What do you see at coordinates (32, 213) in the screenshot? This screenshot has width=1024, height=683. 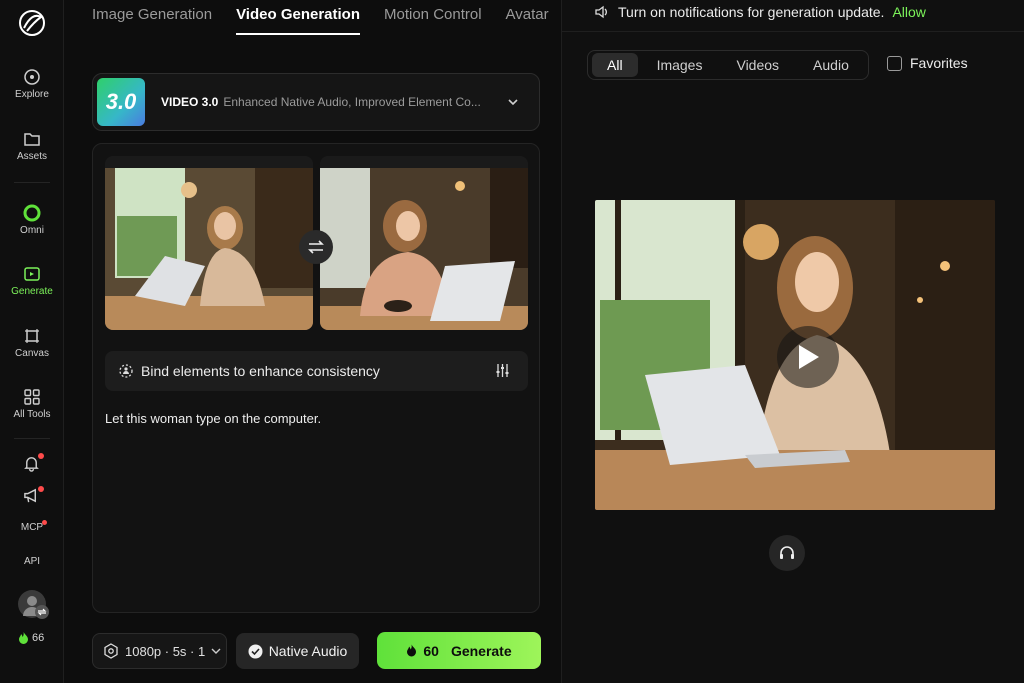 I see `omni-icon` at bounding box center [32, 213].